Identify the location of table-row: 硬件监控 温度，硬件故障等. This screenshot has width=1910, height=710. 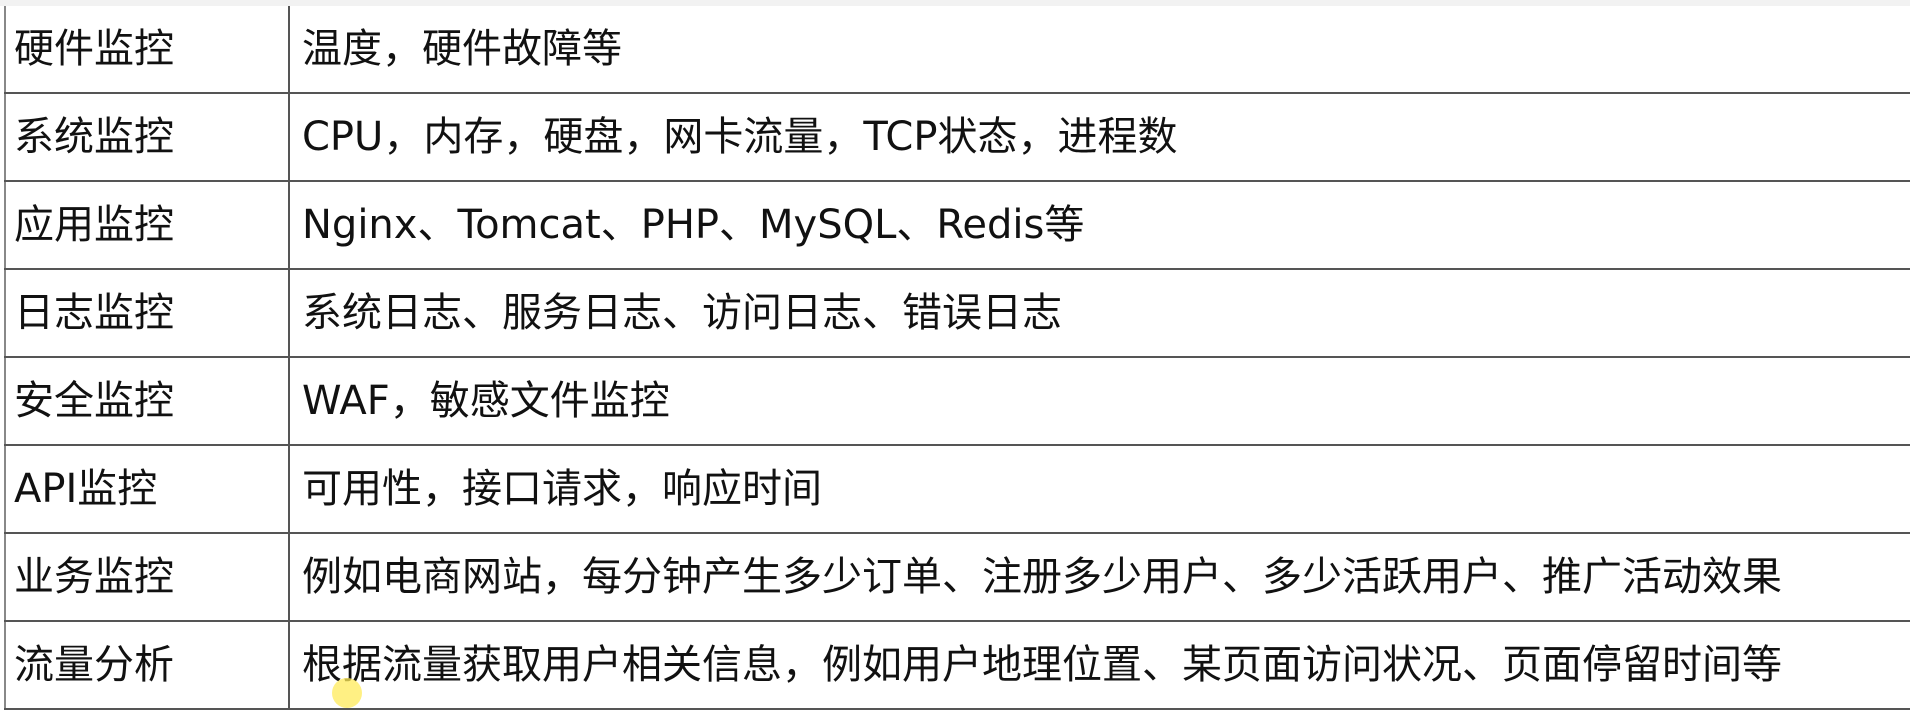
(957, 50).